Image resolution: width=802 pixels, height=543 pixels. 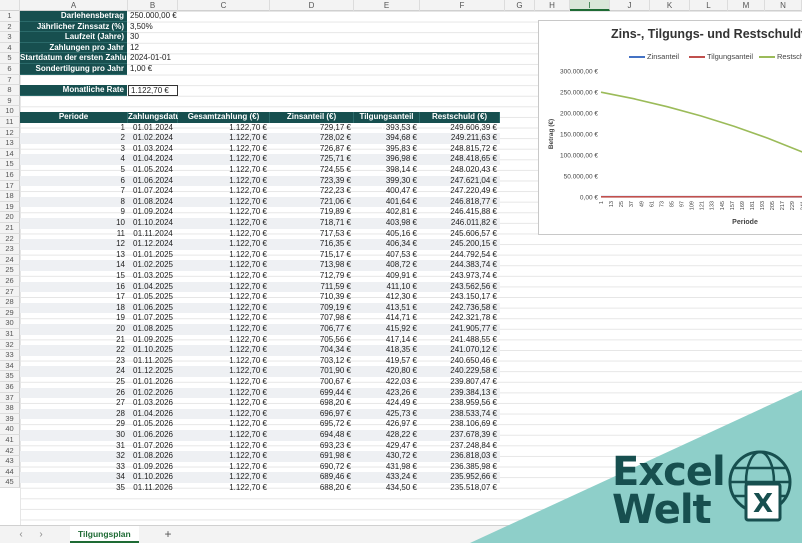 What do you see at coordinates (387, 138) in the screenshot?
I see `table-cell: 394,68 €` at bounding box center [387, 138].